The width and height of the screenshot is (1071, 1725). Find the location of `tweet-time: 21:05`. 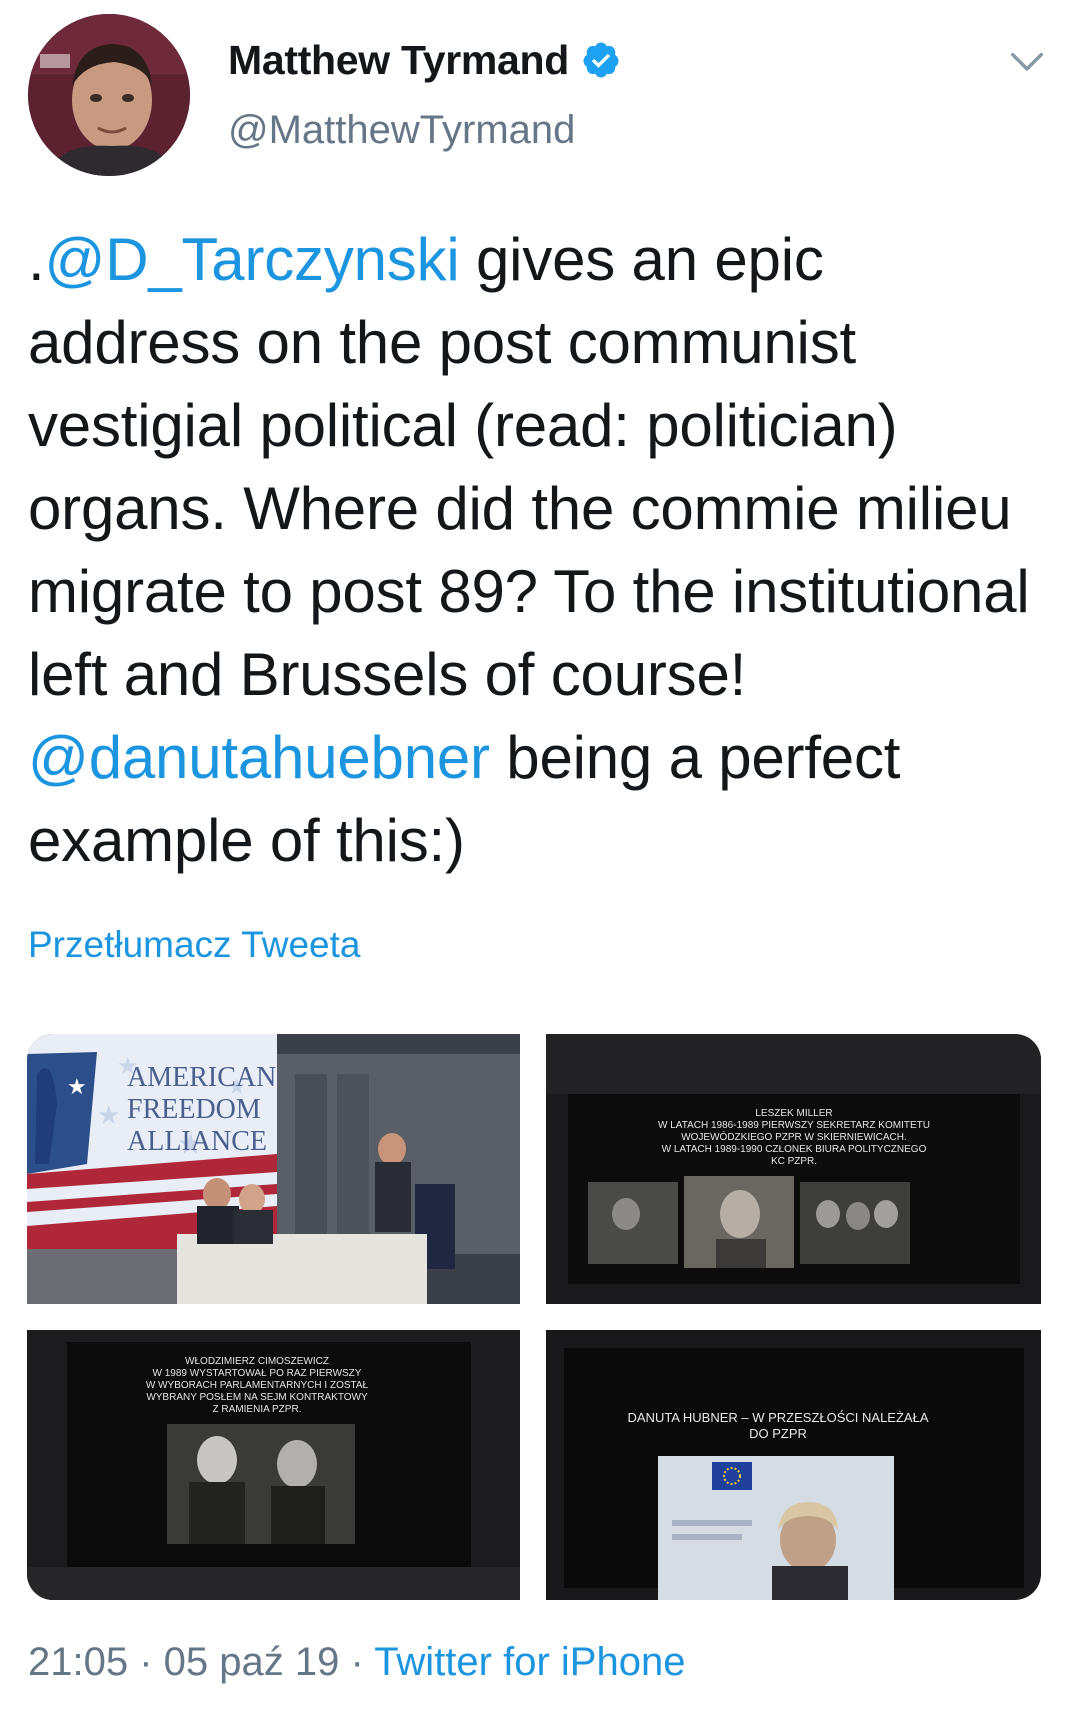

tweet-time: 21:05 is located at coordinates (78, 1662).